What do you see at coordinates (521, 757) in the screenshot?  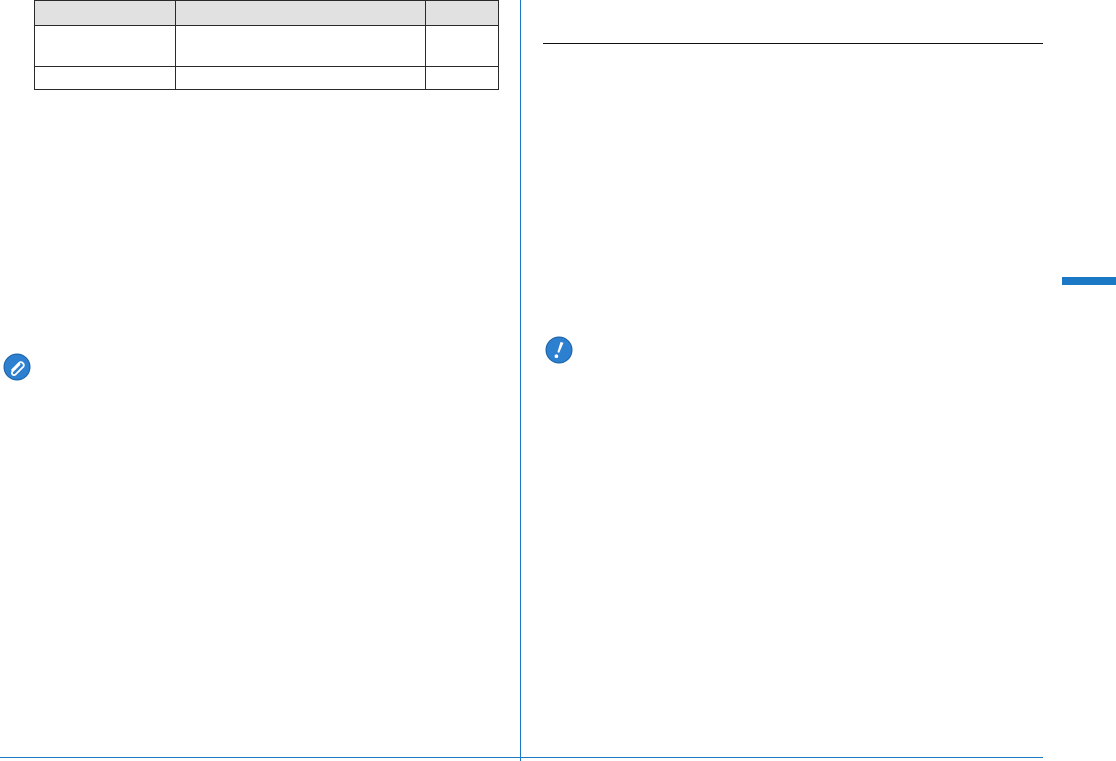 I see `page-bottom-rule` at bounding box center [521, 757].